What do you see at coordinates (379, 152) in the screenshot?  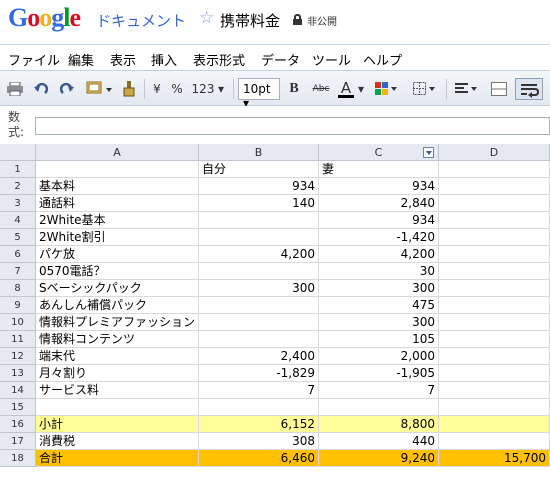 I see `column-header-c: C` at bounding box center [379, 152].